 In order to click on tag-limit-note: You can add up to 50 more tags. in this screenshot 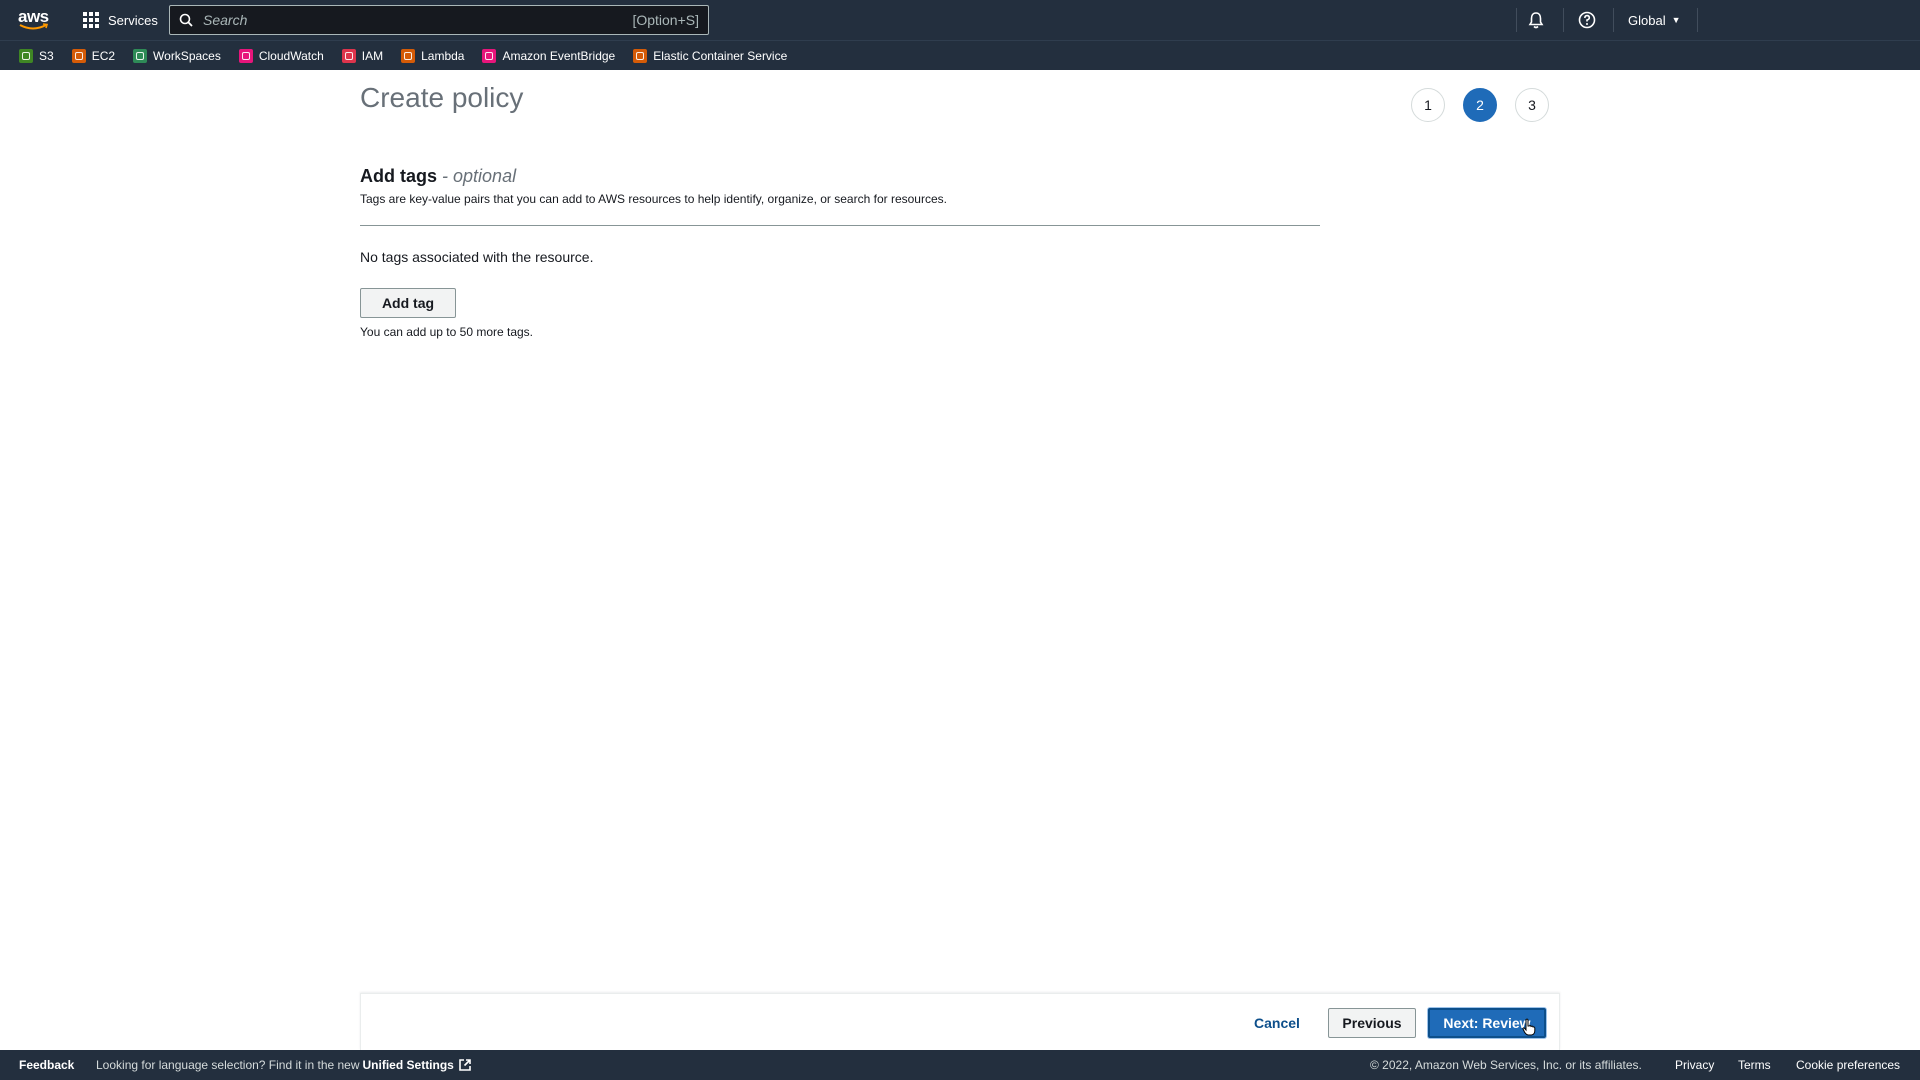, I will do `click(447, 332)`.